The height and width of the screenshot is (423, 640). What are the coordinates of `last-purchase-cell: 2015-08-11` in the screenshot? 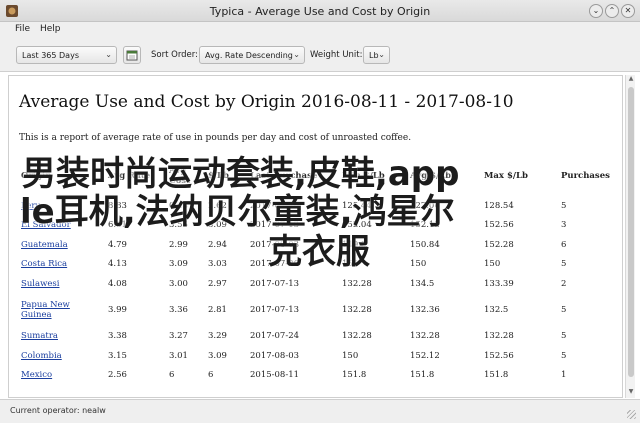 It's located at (275, 375).